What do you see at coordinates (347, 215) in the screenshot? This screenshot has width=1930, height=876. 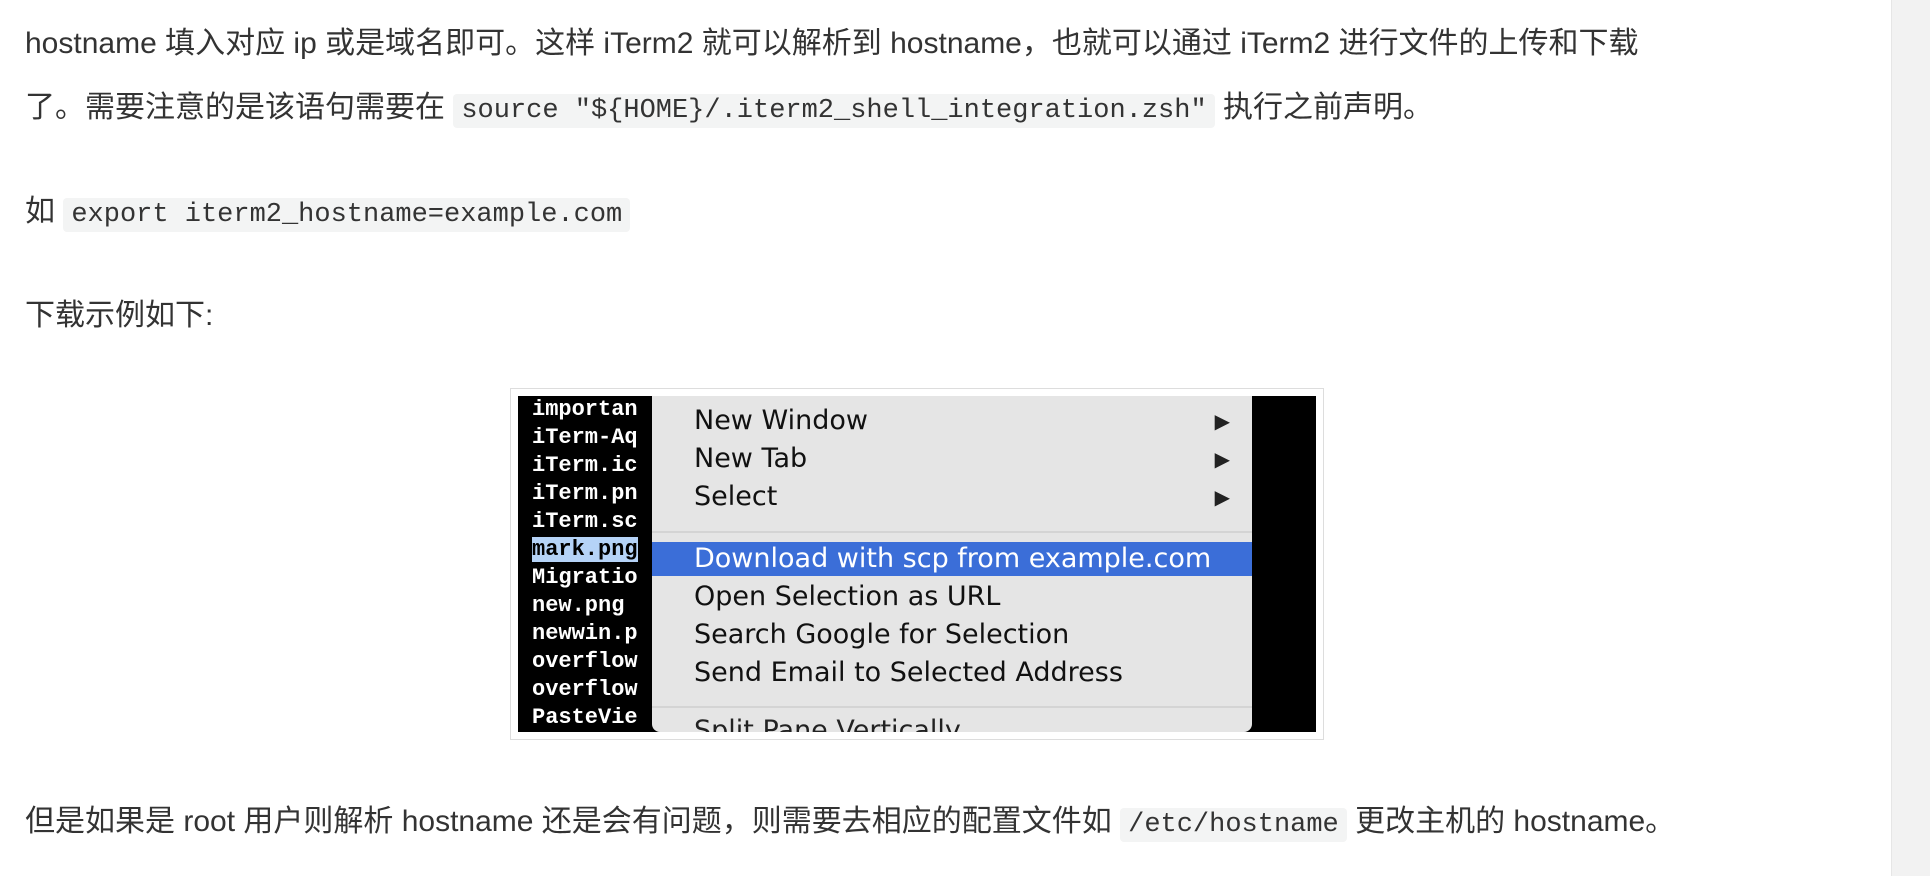 I see `inline-code-export: export iterm2_hostname=example.com` at bounding box center [347, 215].